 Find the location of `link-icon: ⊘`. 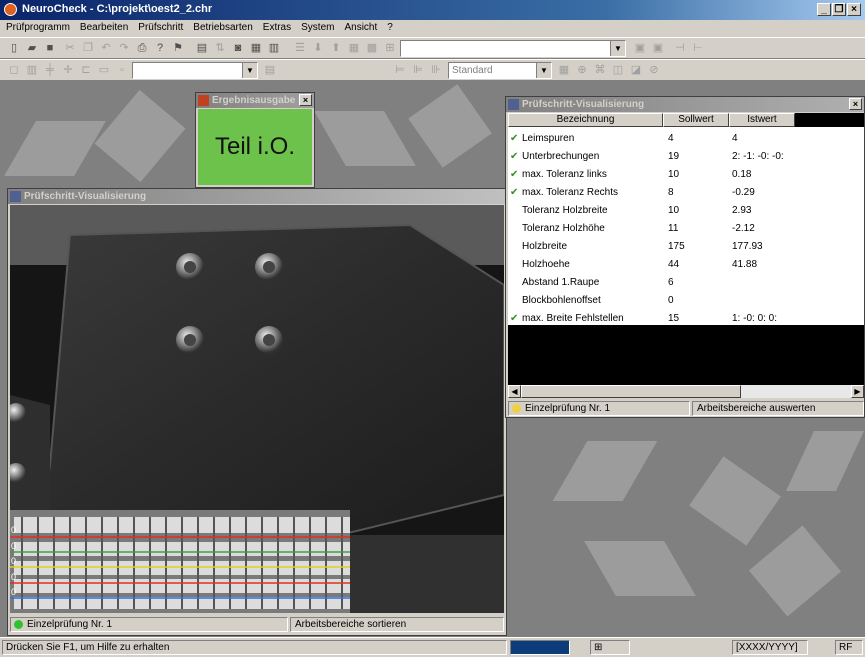

link-icon: ⊘ is located at coordinates (654, 70).